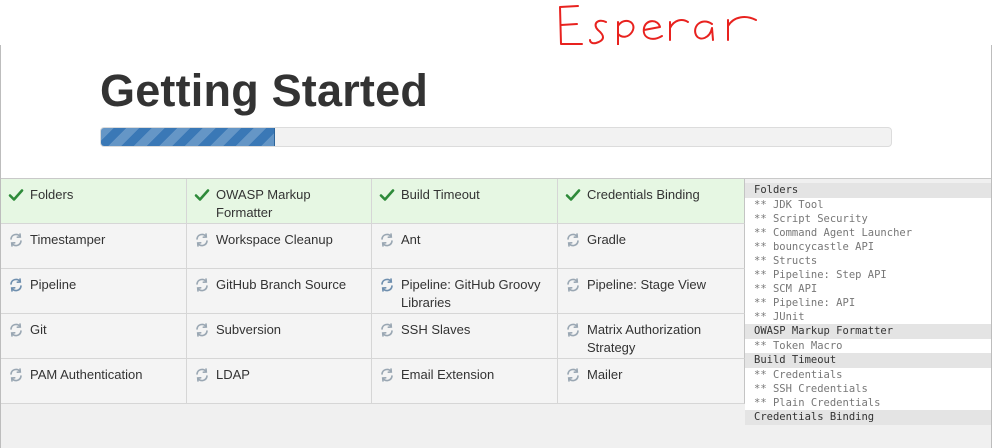 The image size is (992, 448). Describe the element at coordinates (868, 360) in the screenshot. I see `log-plugin-line: Build Timeout` at that location.